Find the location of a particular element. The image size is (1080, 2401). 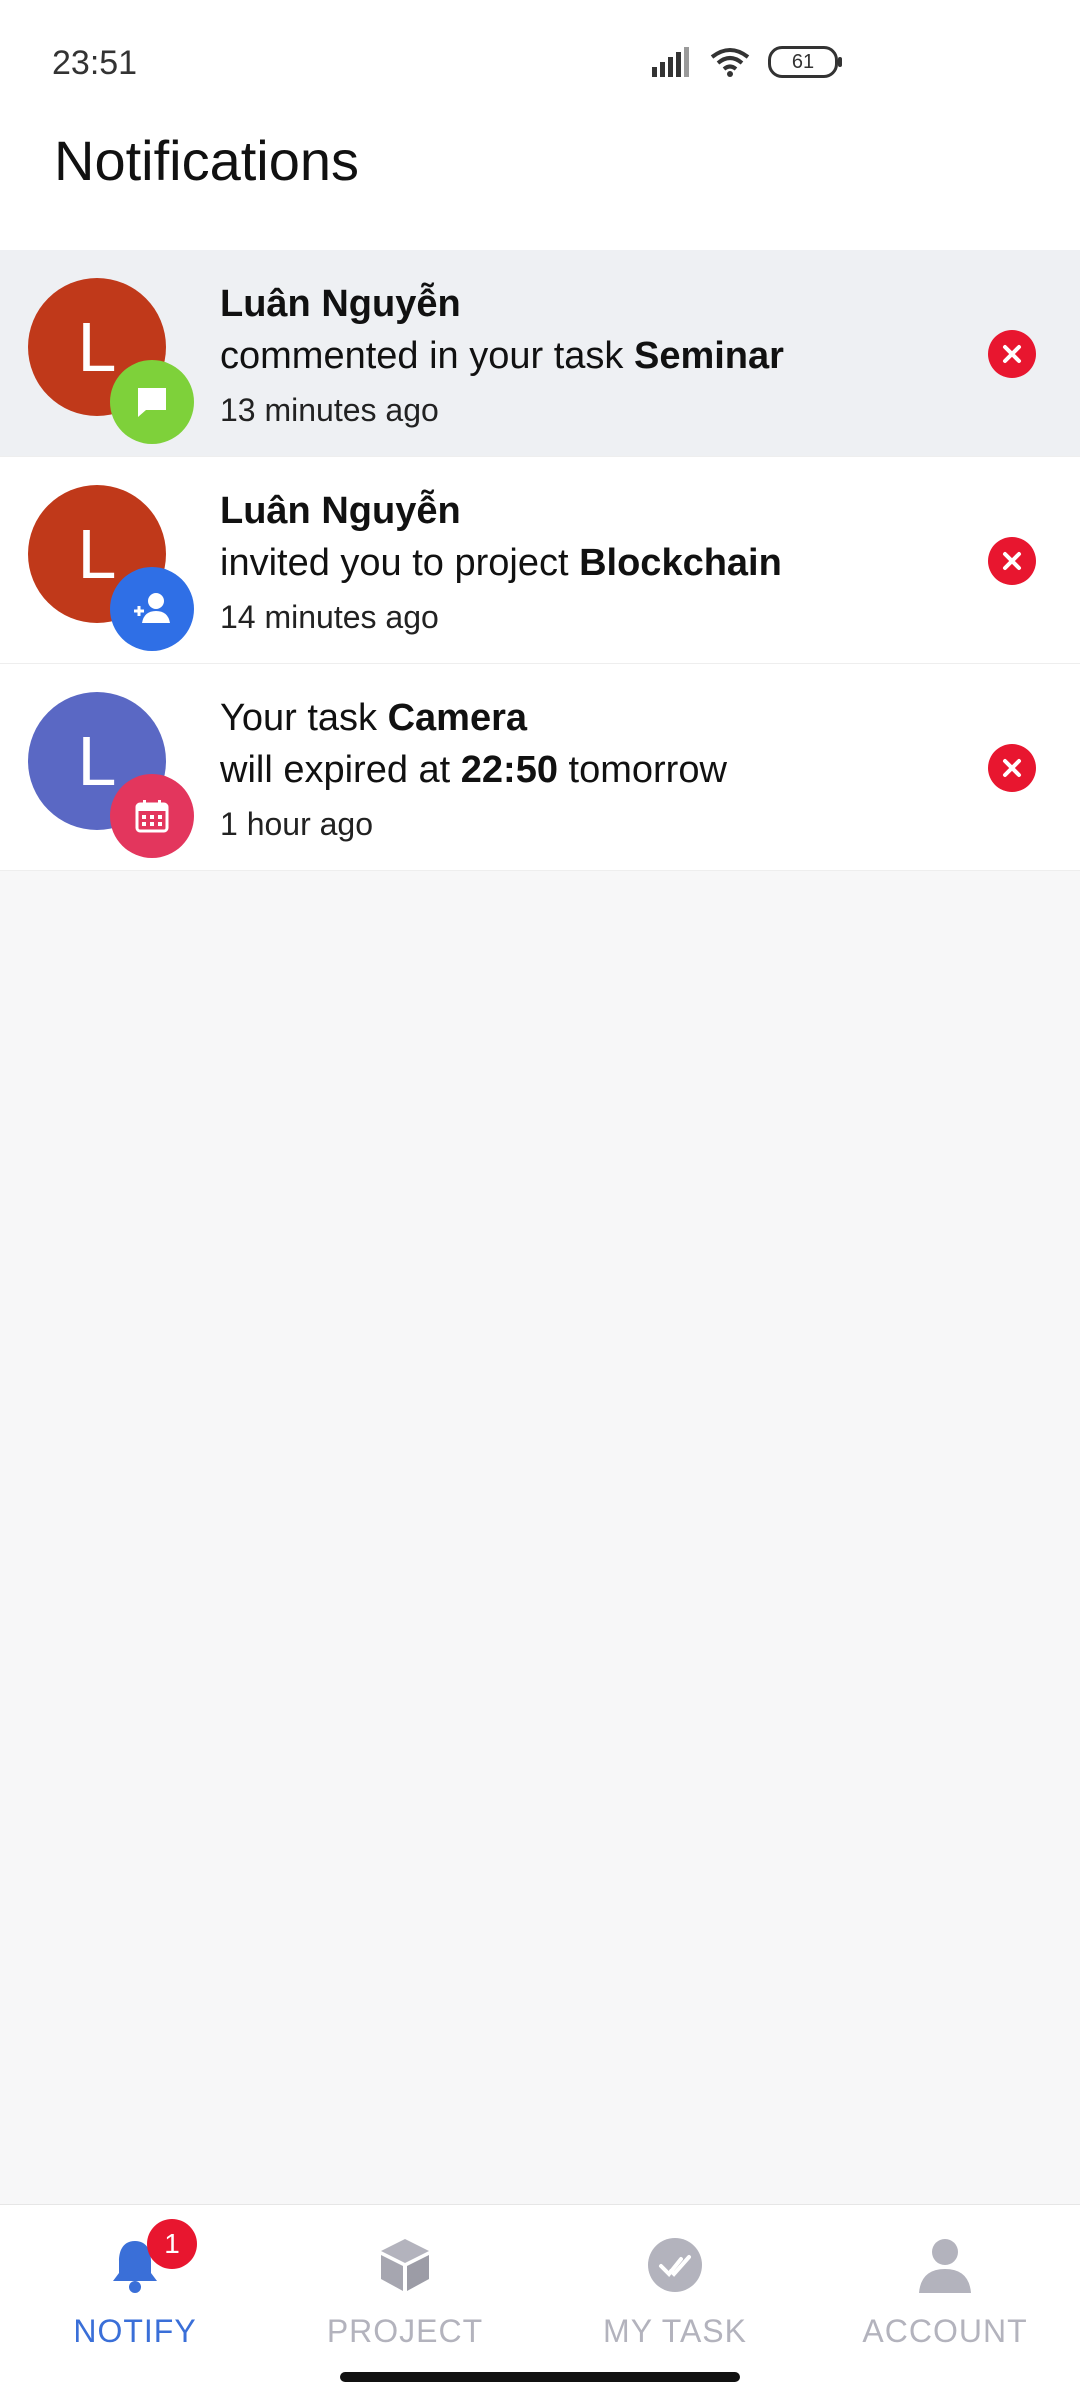

nav-my-task: MY TASK is located at coordinates (675, 2299).